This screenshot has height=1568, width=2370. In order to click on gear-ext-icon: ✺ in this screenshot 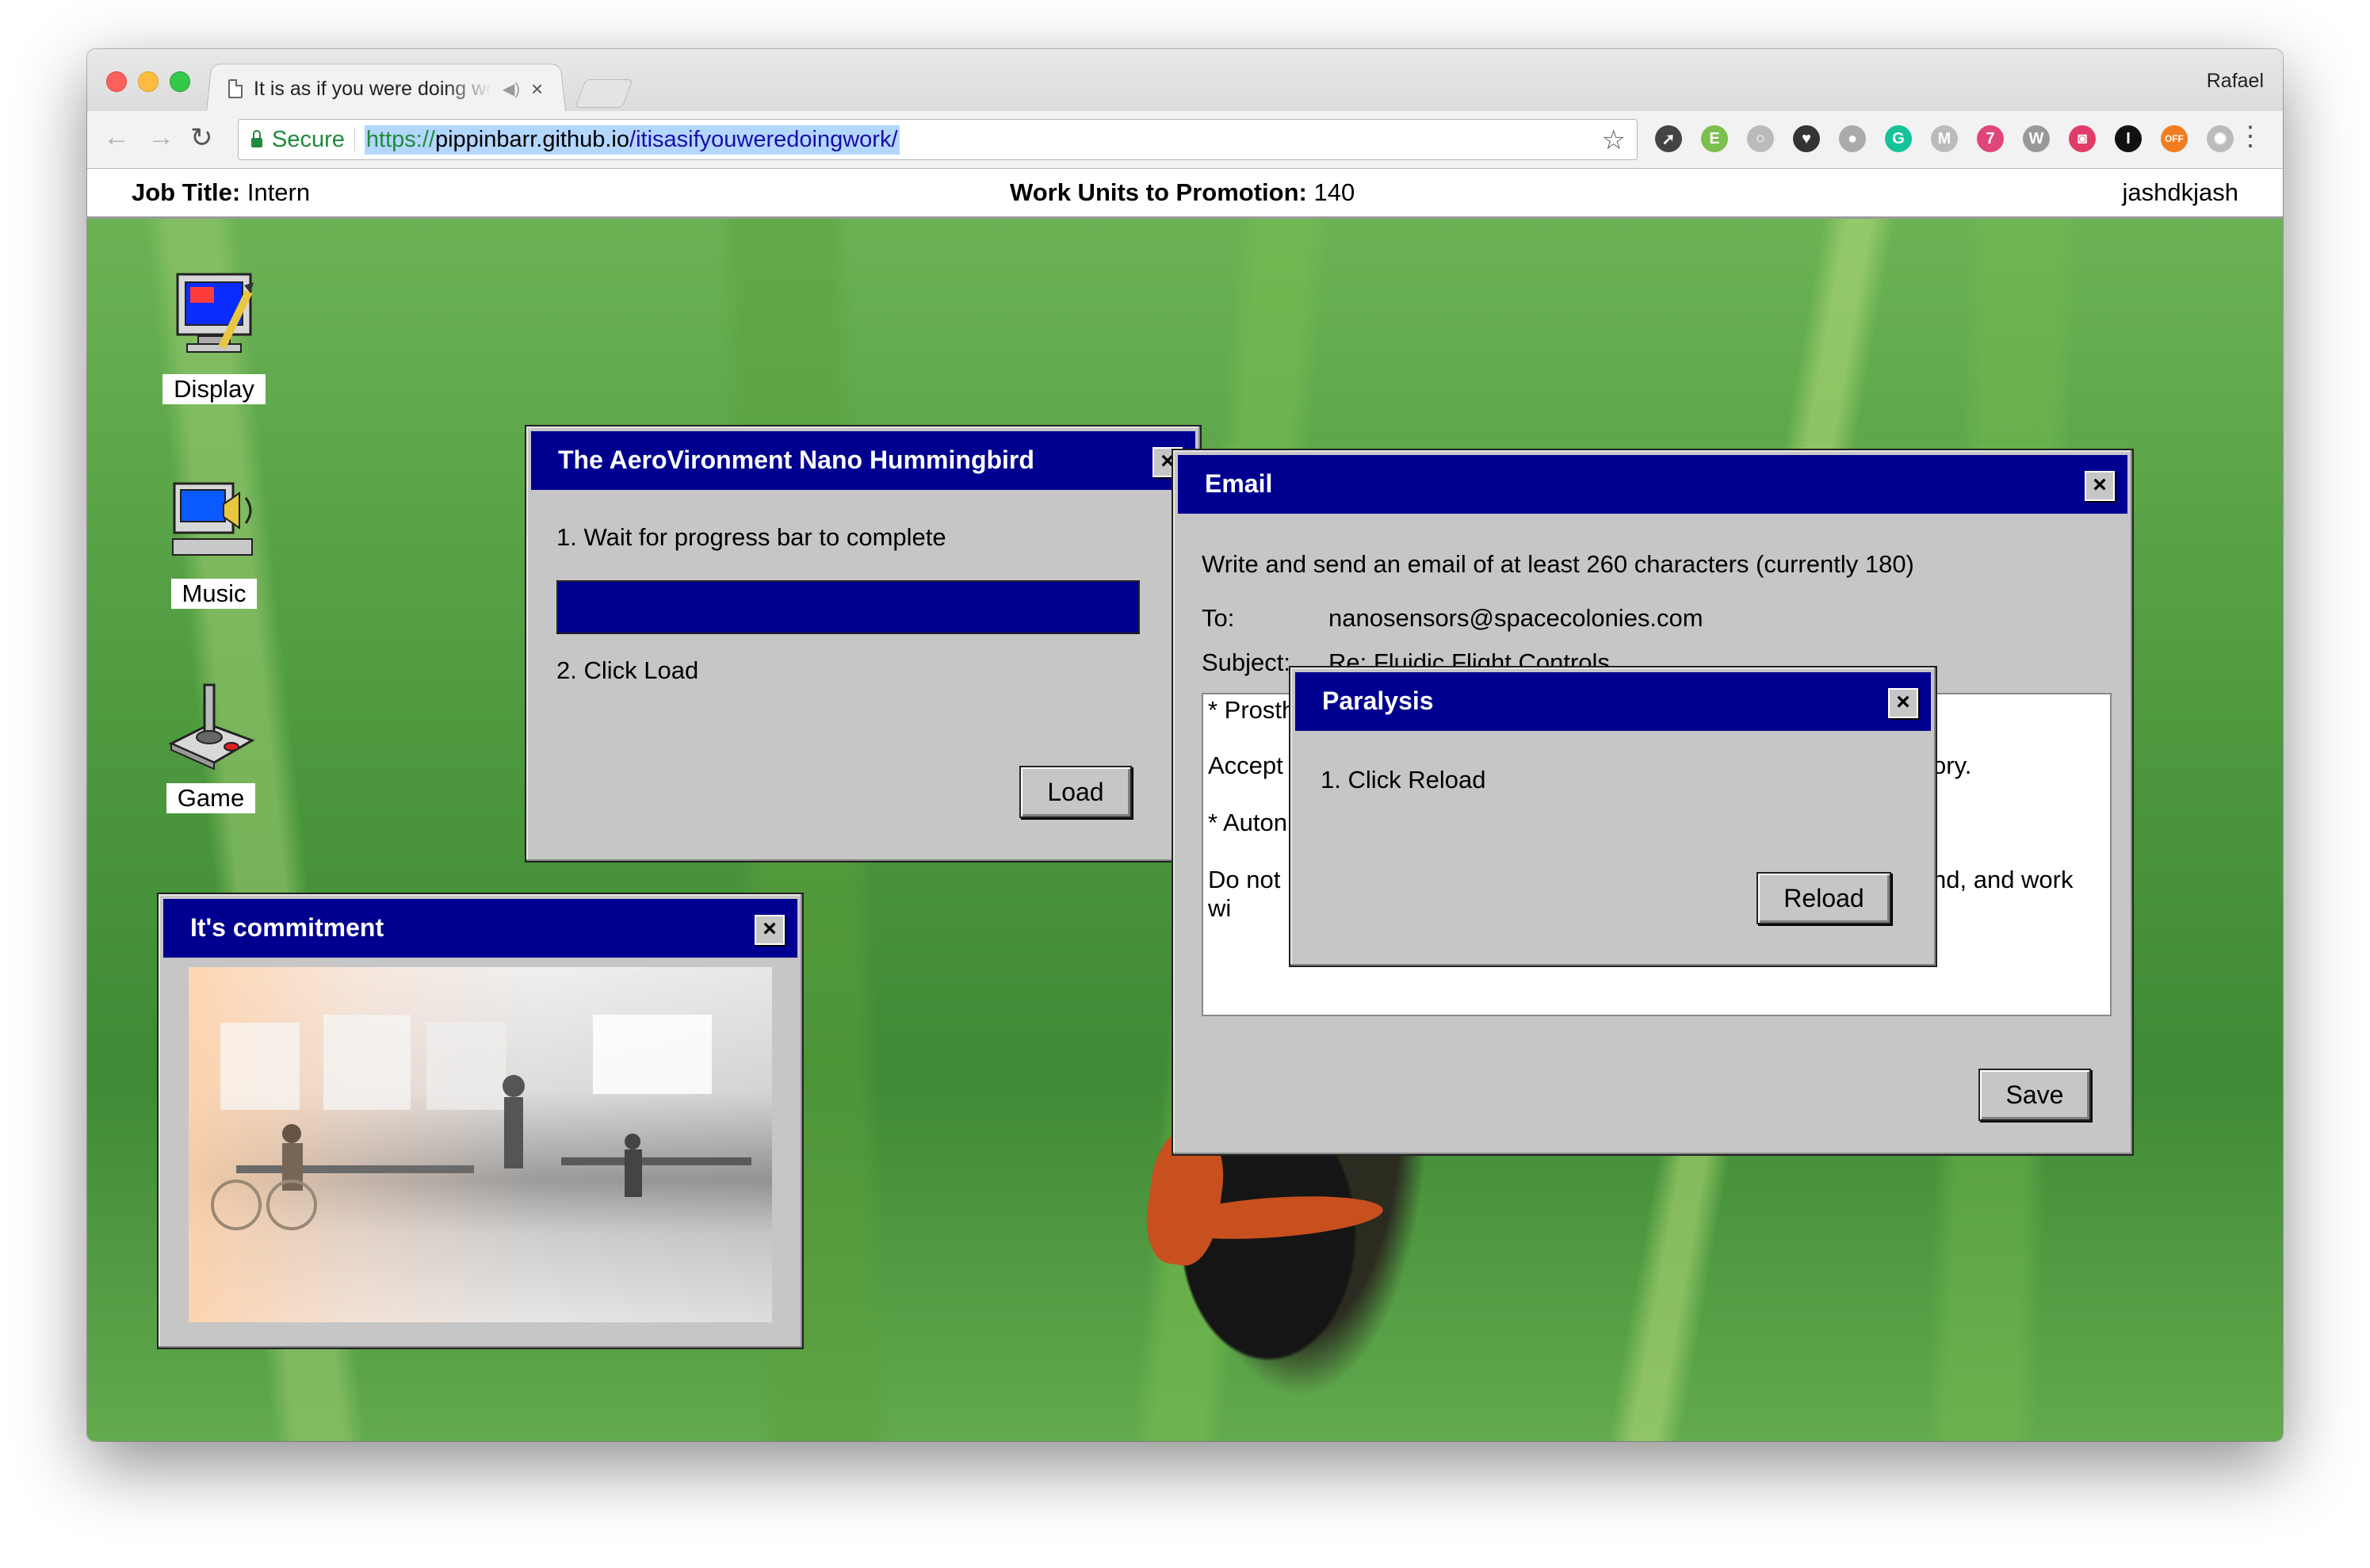, I will do `click(2220, 138)`.